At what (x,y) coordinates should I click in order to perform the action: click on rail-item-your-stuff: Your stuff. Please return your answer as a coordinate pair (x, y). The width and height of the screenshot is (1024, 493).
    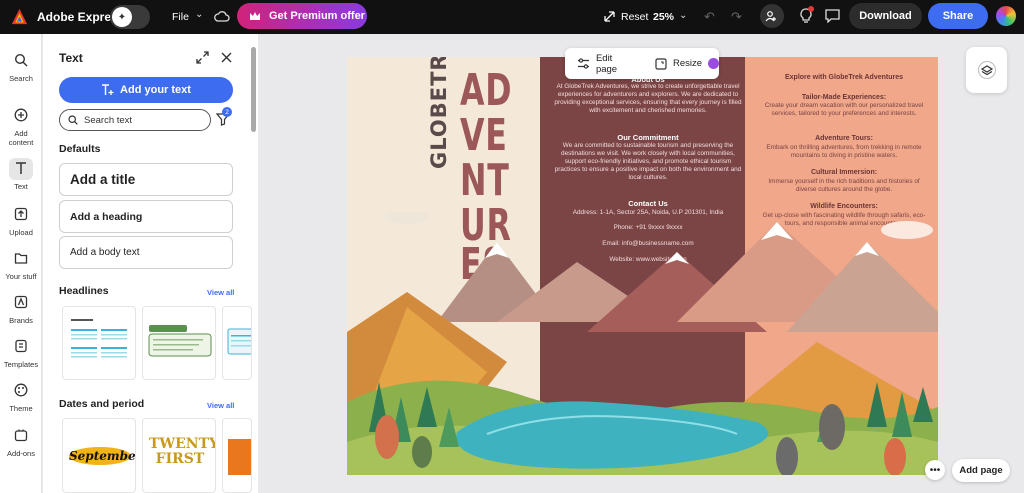
    Looking at the image, I should click on (21, 264).